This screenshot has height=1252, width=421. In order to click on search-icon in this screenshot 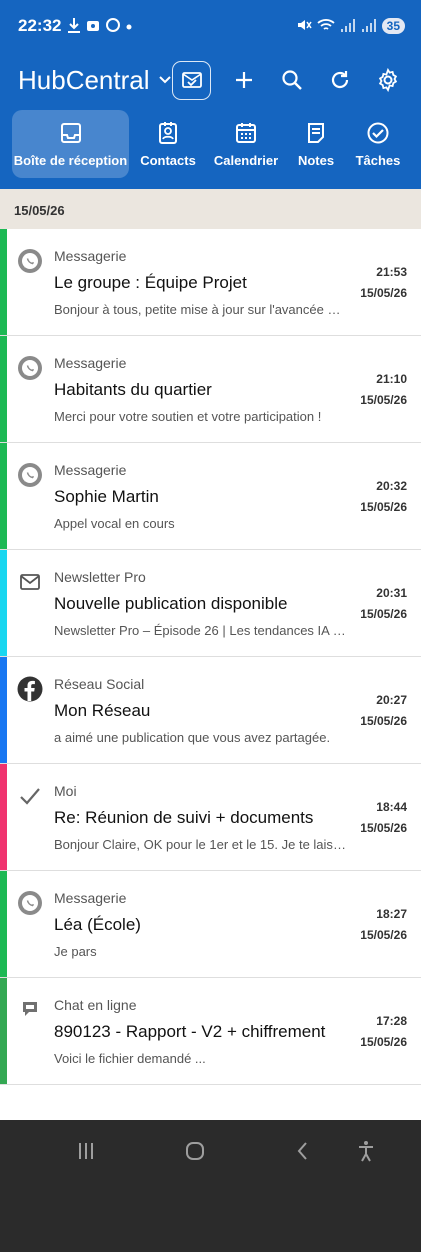, I will do `click(292, 80)`.